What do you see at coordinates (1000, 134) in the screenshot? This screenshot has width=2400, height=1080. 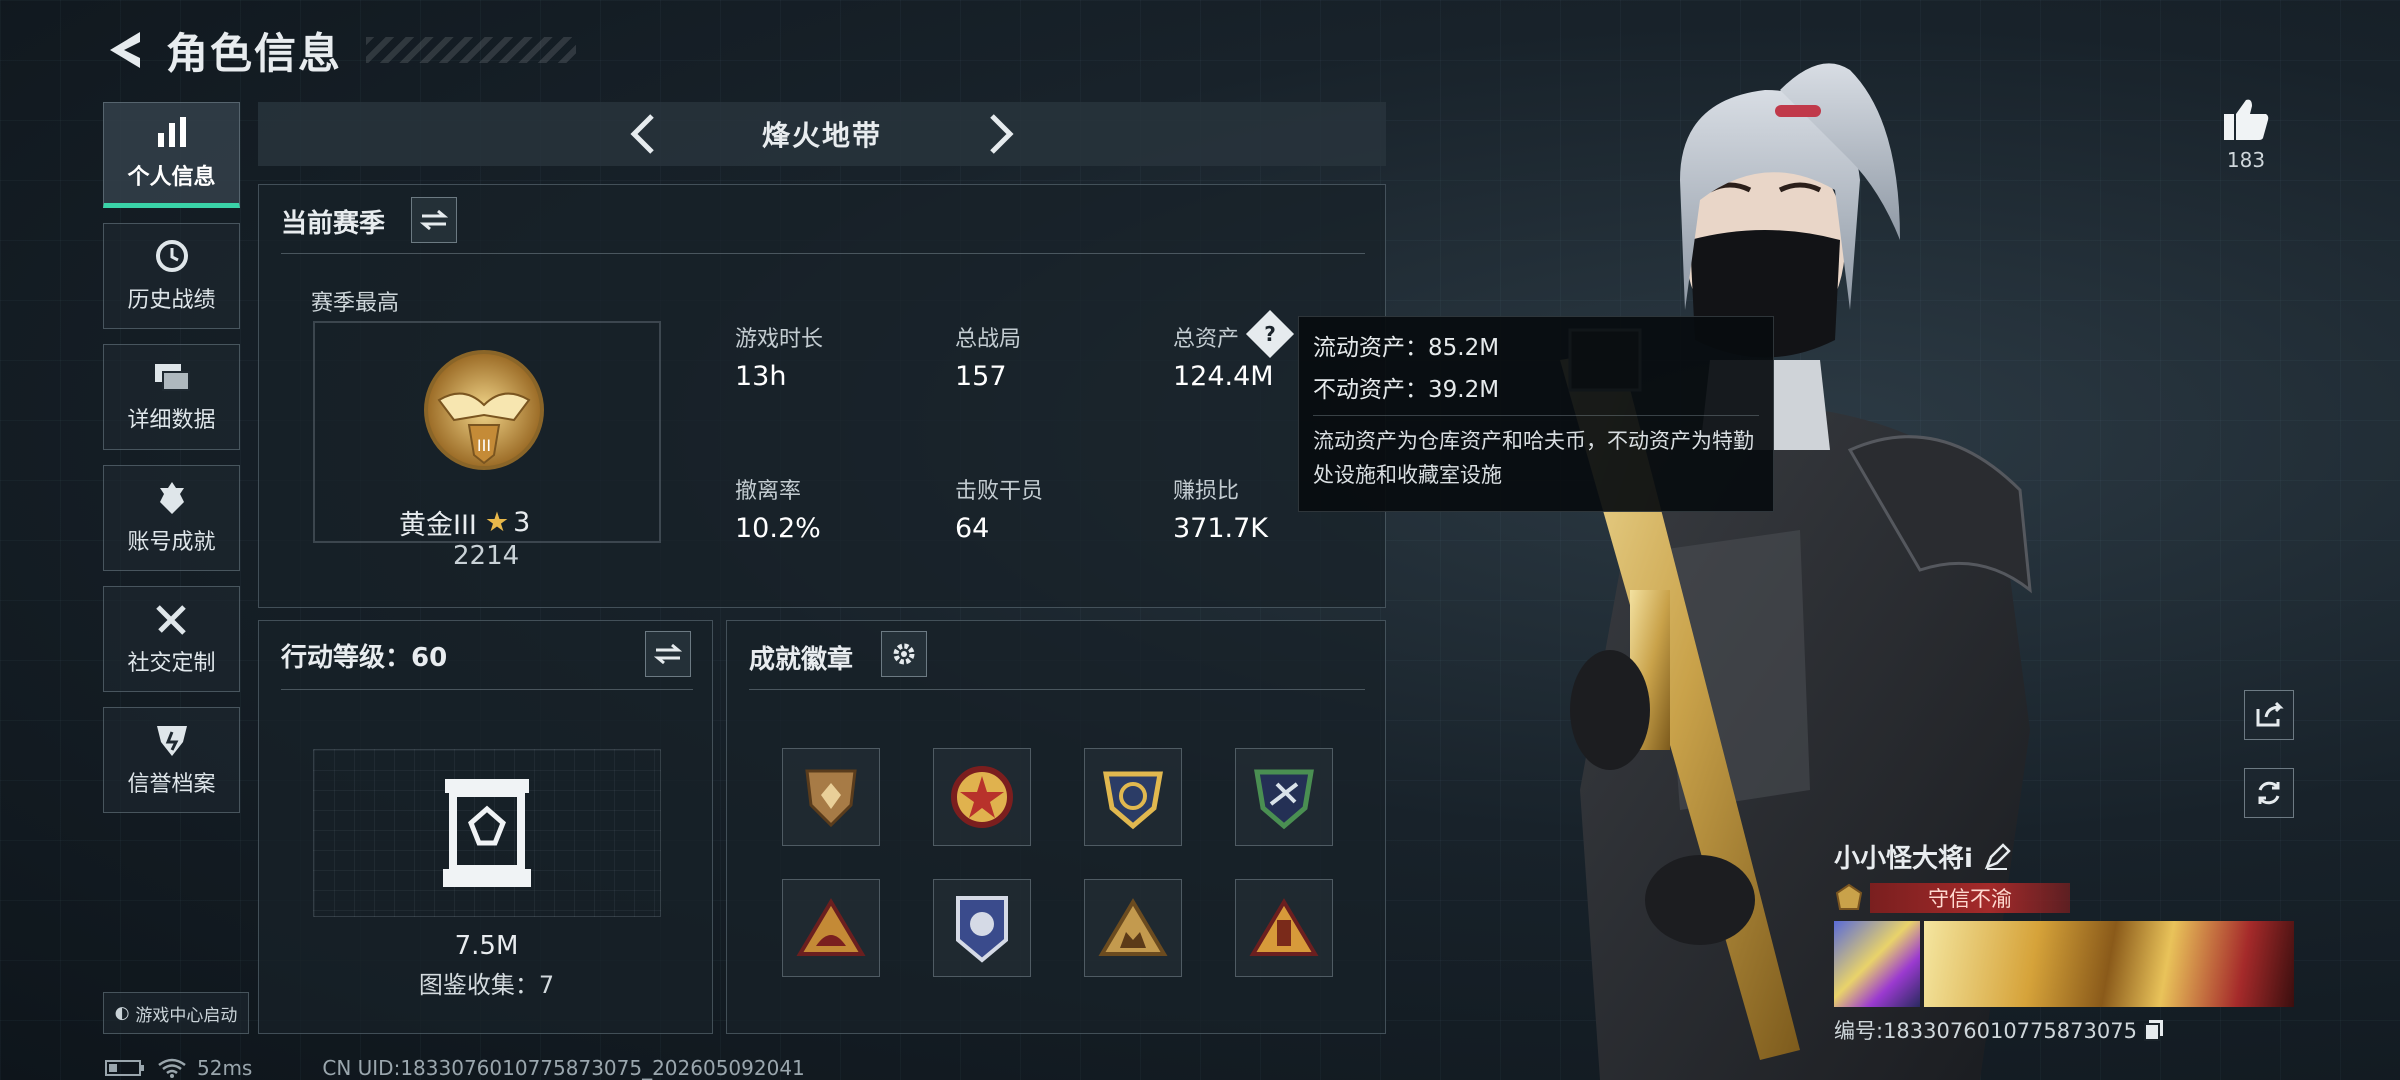 I see `mode-next-button` at bounding box center [1000, 134].